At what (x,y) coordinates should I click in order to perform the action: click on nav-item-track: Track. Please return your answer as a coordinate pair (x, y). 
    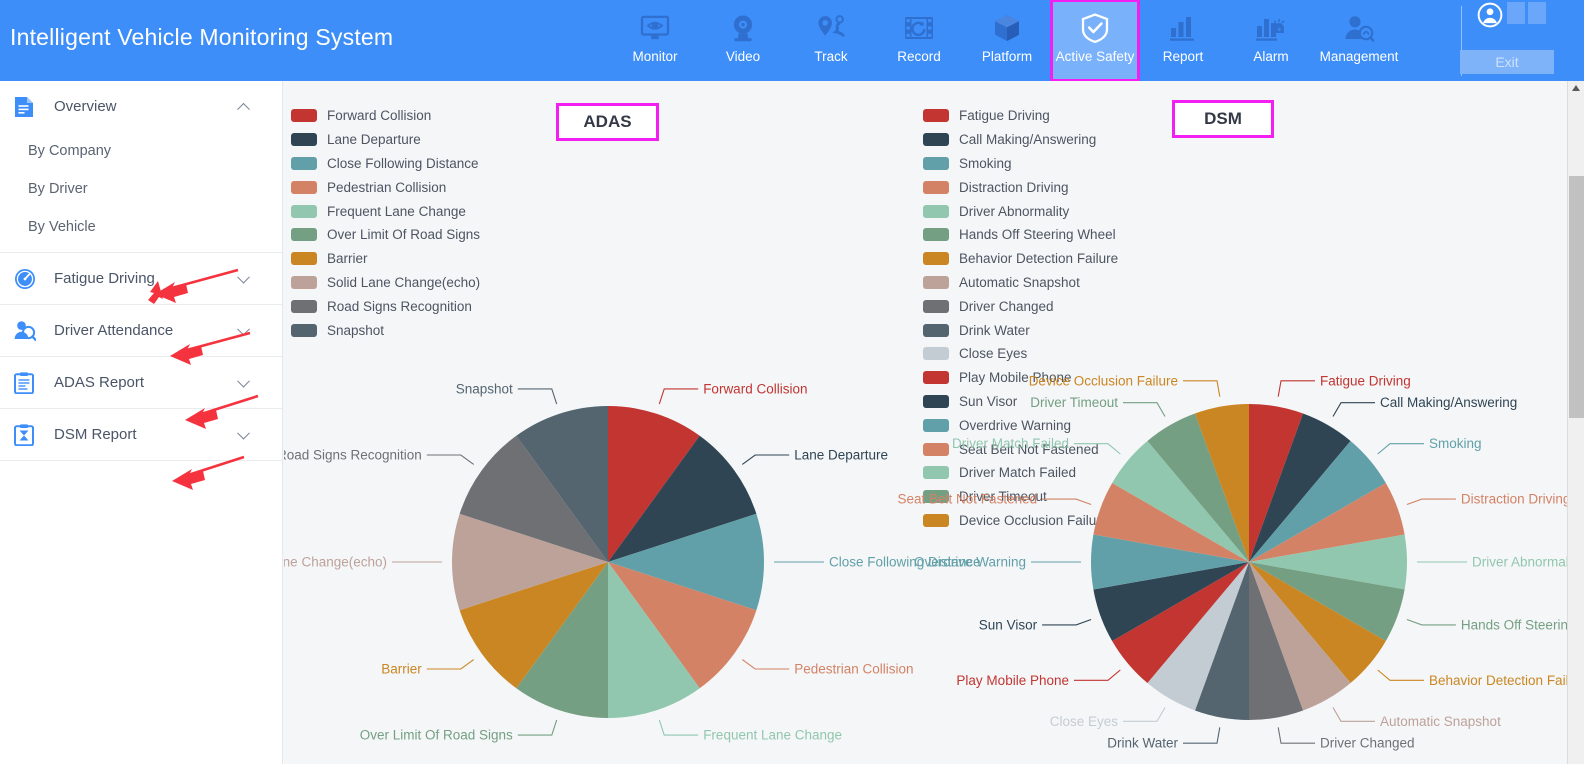
    Looking at the image, I should click on (831, 40).